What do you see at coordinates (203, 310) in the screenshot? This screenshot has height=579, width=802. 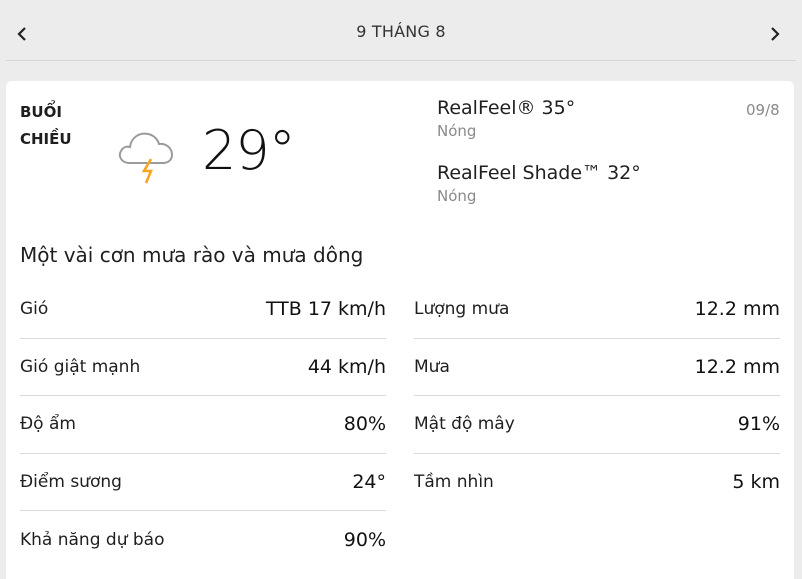 I see `detail-row-wind: Gió TTB 17 km/h` at bounding box center [203, 310].